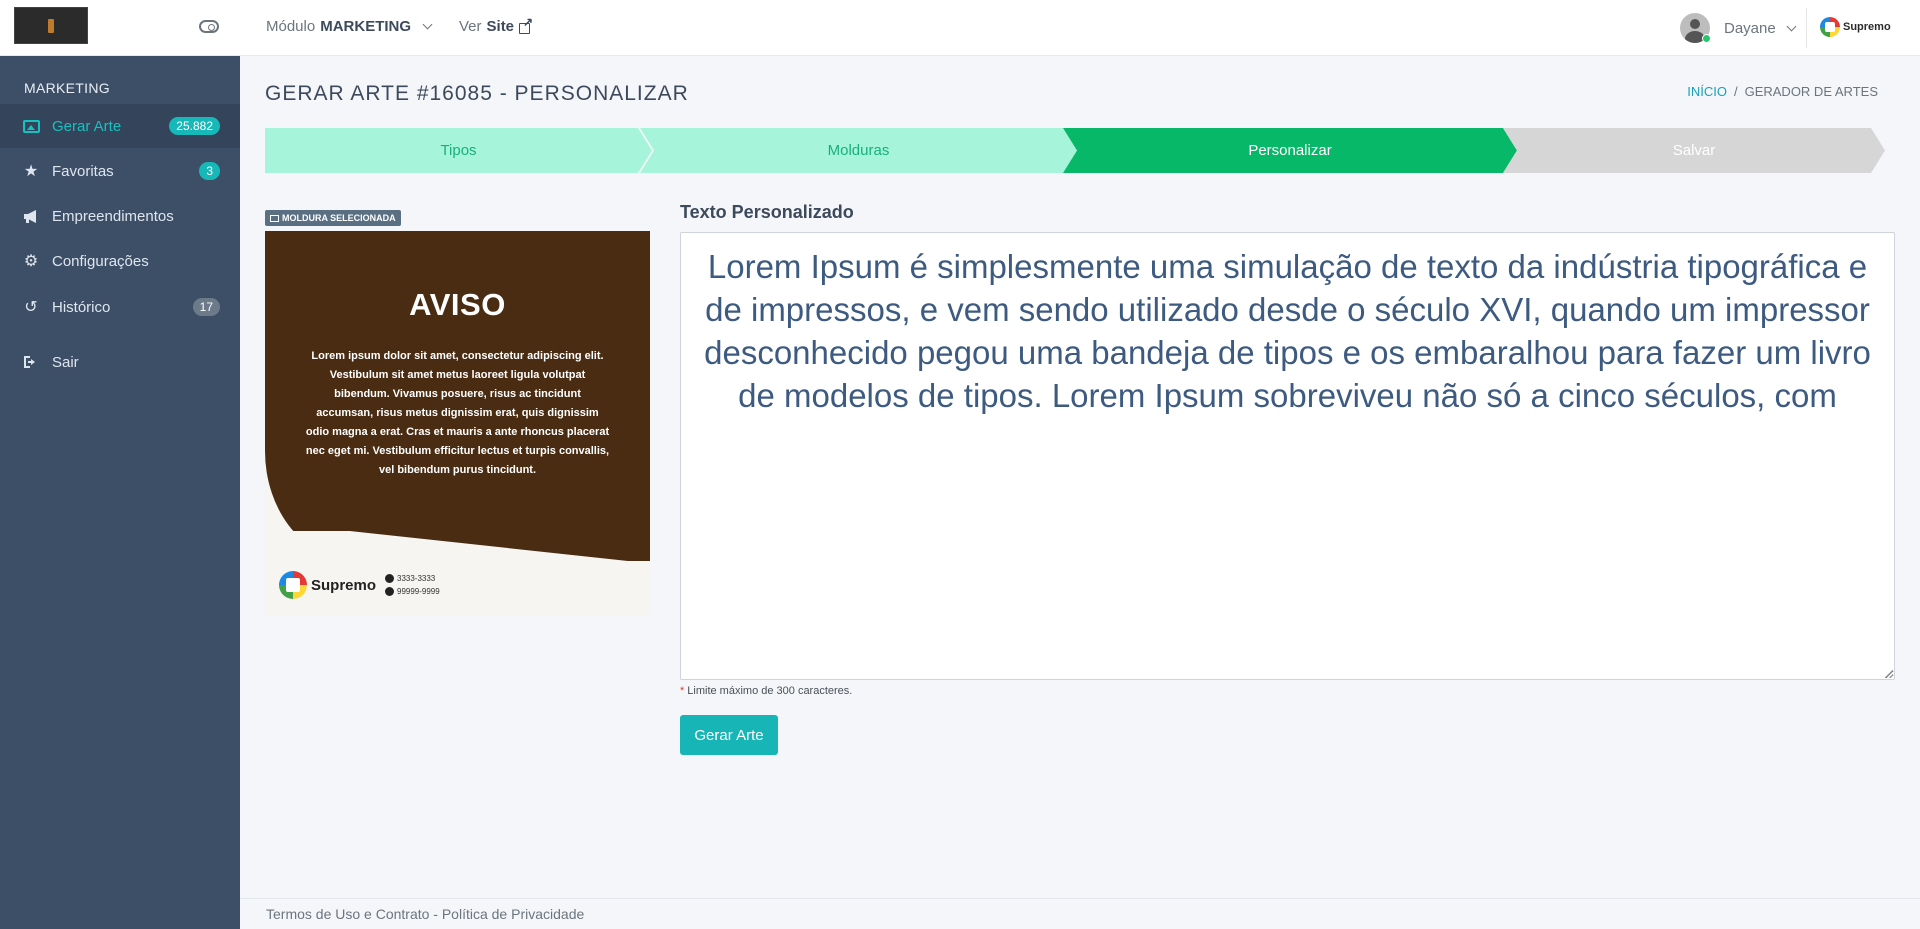 This screenshot has height=929, width=1920. Describe the element at coordinates (389, 579) in the screenshot. I see `phone-icon` at that location.